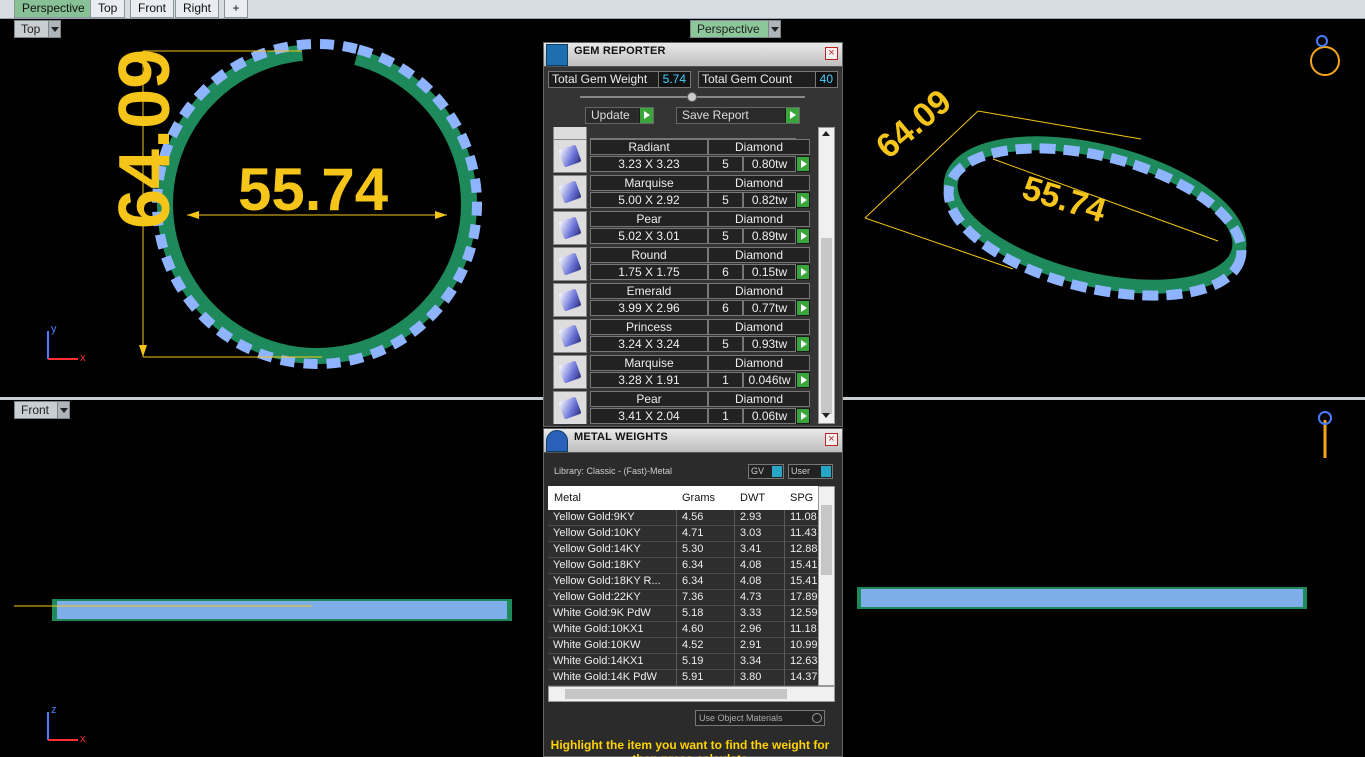  What do you see at coordinates (557, 55) in the screenshot?
I see `gem-reporter-logo-icon` at bounding box center [557, 55].